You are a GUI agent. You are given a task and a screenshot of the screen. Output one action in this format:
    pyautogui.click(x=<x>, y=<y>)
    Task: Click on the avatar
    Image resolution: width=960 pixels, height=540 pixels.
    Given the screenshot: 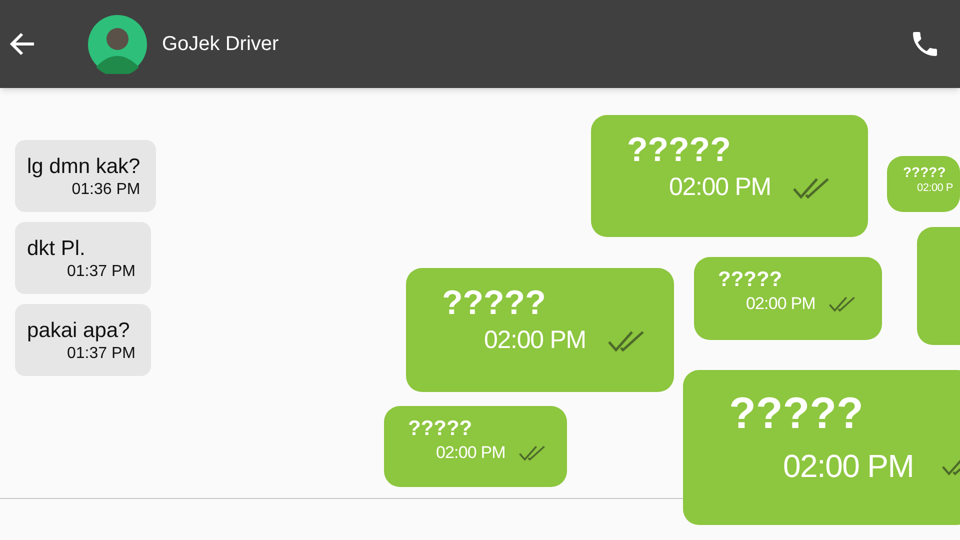 What is the action you would take?
    pyautogui.click(x=117, y=44)
    